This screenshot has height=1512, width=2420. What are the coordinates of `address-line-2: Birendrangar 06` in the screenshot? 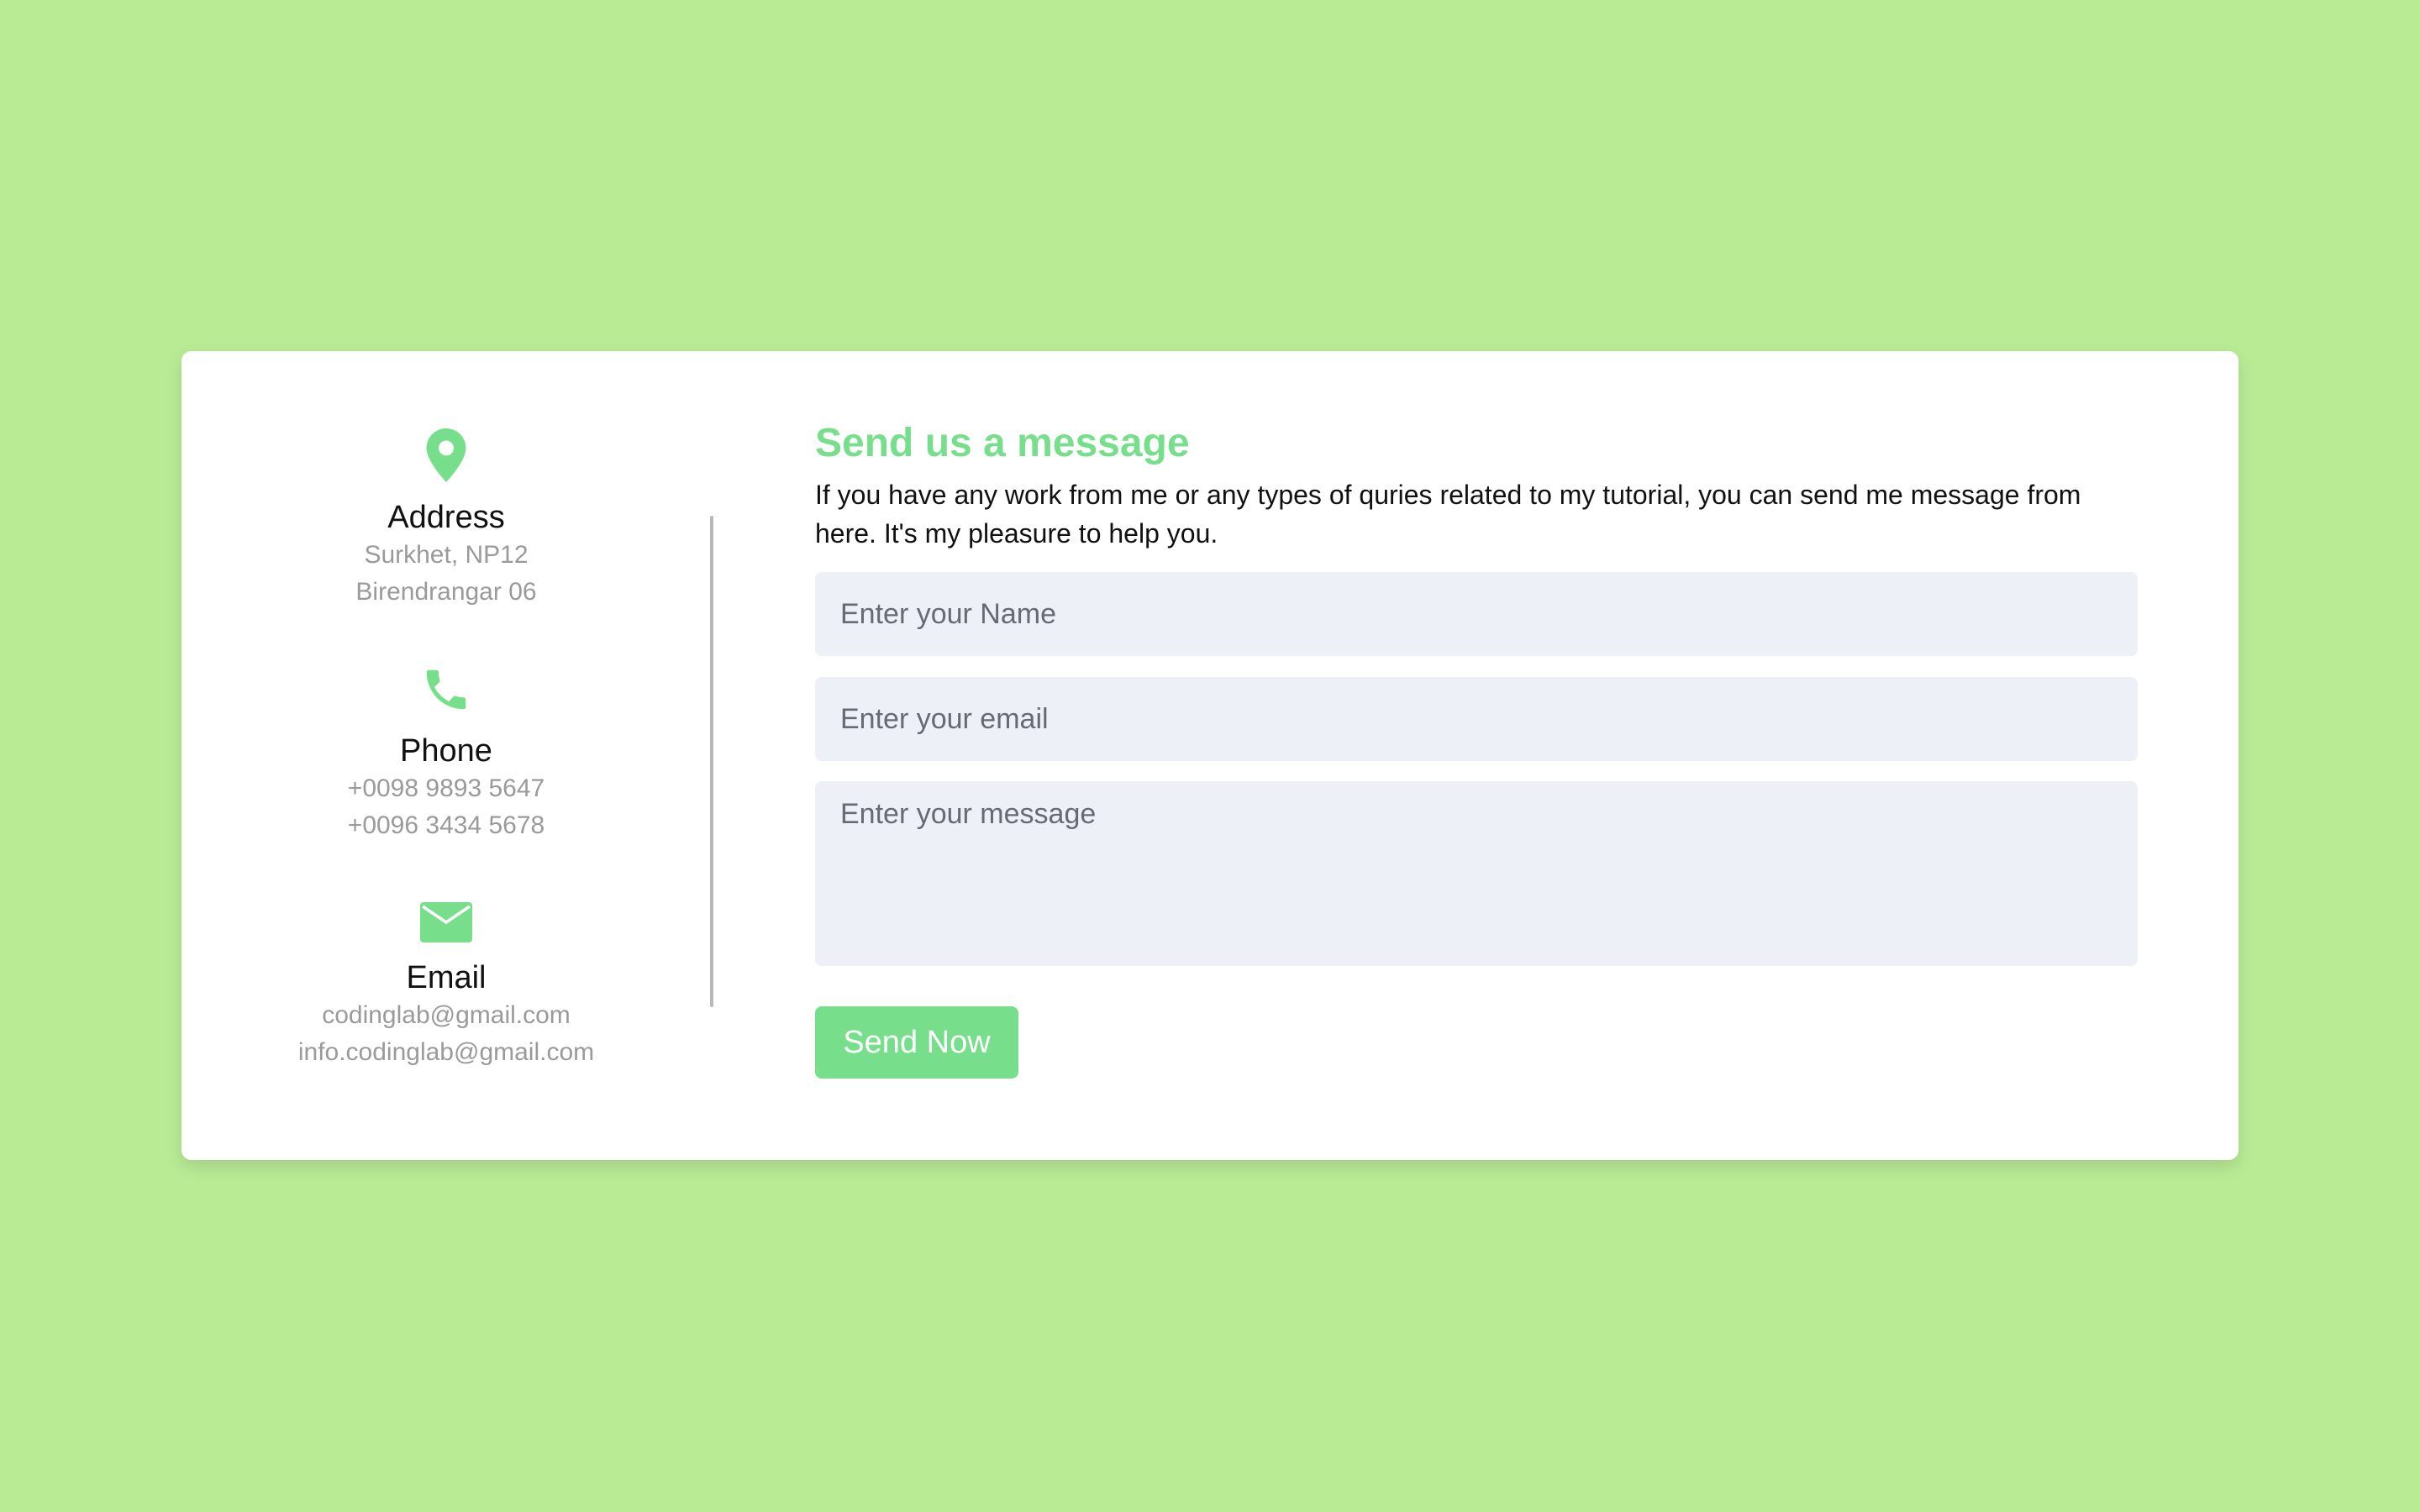 It's located at (446, 592).